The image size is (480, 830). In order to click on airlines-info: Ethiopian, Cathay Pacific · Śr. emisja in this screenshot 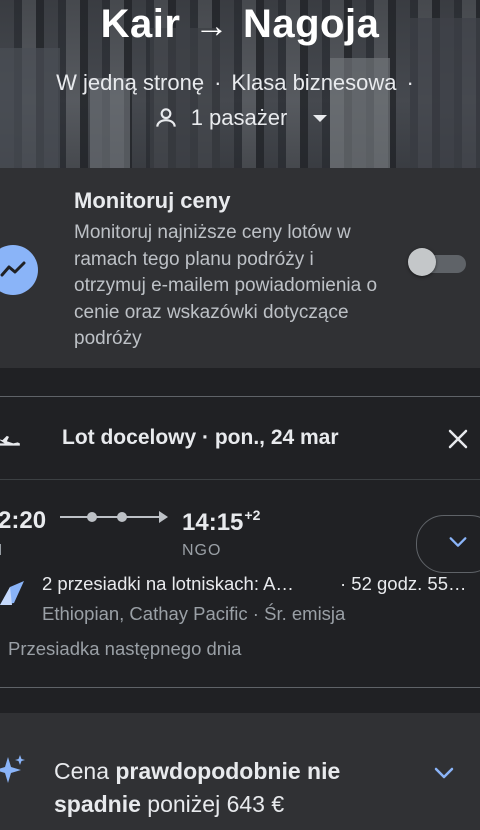, I will do `click(194, 613)`.